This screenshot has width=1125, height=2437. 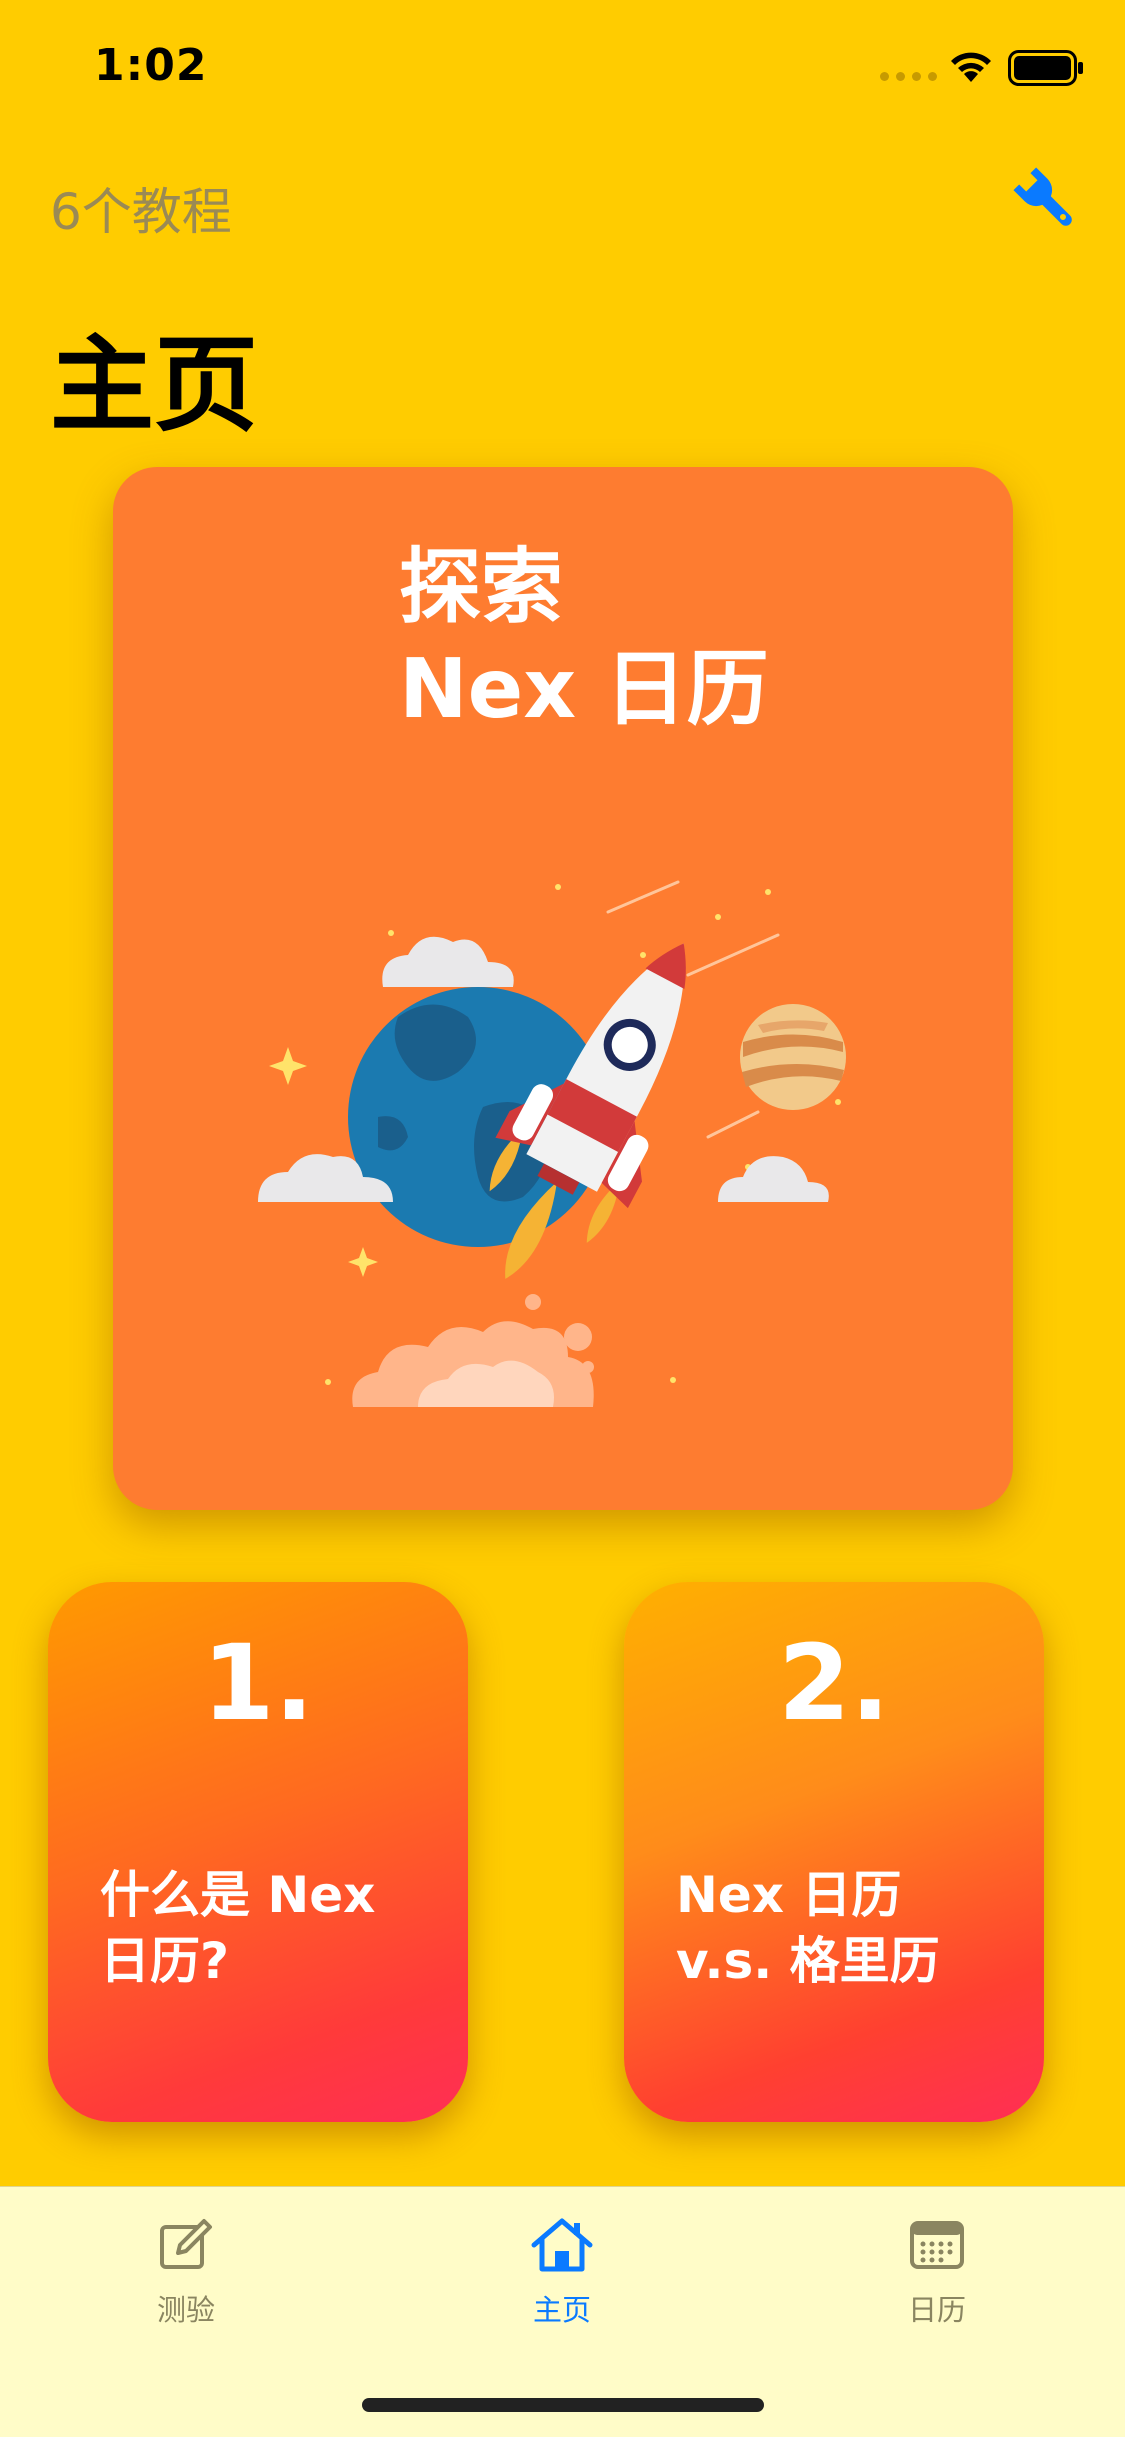 What do you see at coordinates (238, 1928) in the screenshot?
I see `tutorial-title: 什么是 Nex 日历?` at bounding box center [238, 1928].